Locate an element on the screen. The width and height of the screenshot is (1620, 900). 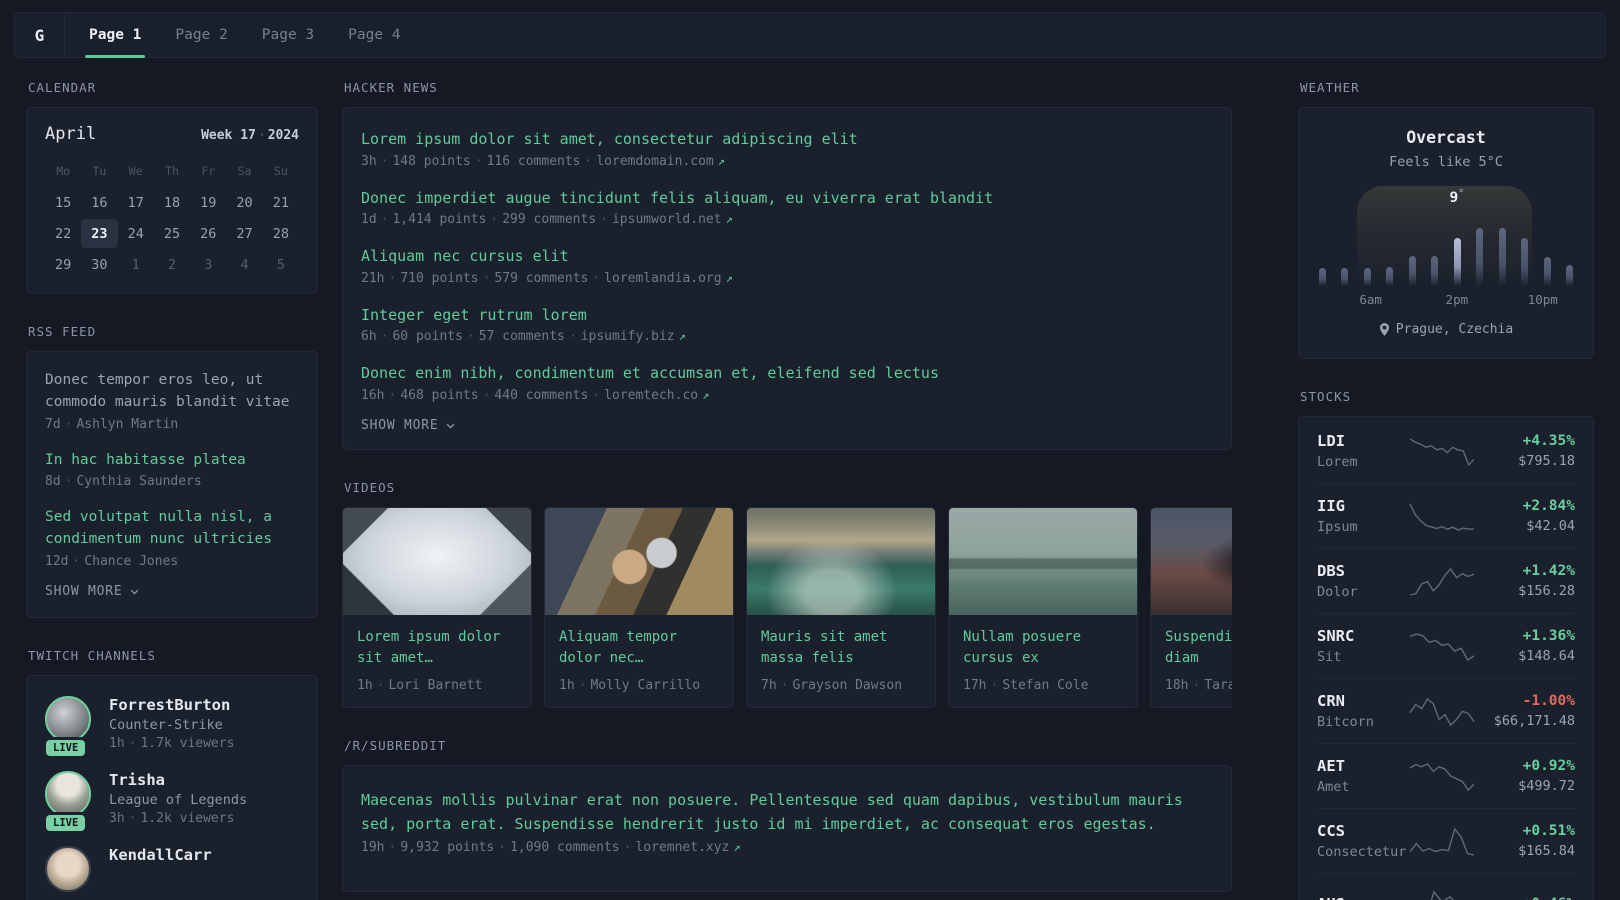
stock-row: CCS Consectetur +0.51% $165.84 is located at coordinates (1446, 840).